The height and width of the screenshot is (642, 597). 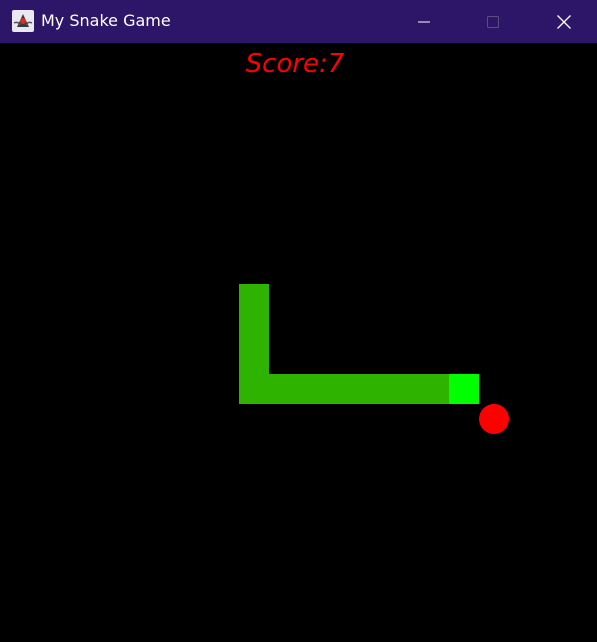 I want to click on minimize-icon, so click(x=424, y=21).